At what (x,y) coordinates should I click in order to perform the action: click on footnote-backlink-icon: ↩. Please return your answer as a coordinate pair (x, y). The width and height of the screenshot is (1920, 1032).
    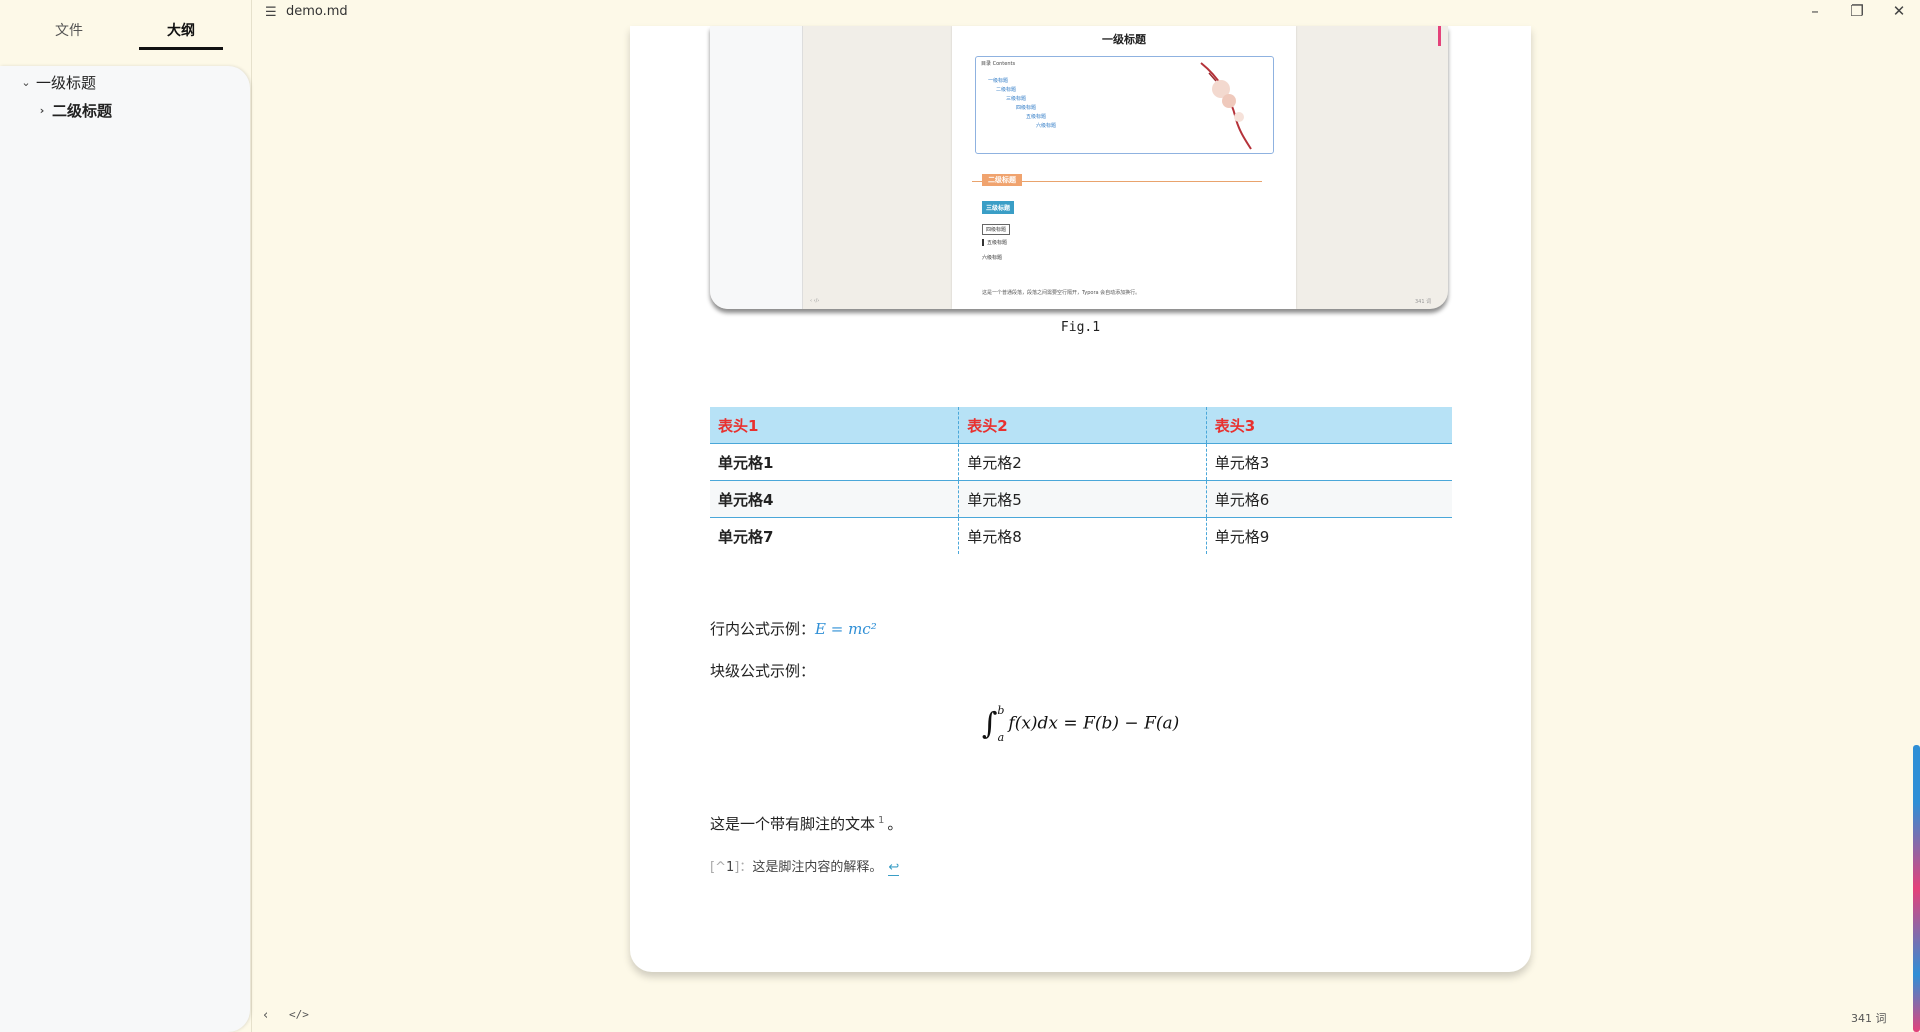
    Looking at the image, I should click on (894, 868).